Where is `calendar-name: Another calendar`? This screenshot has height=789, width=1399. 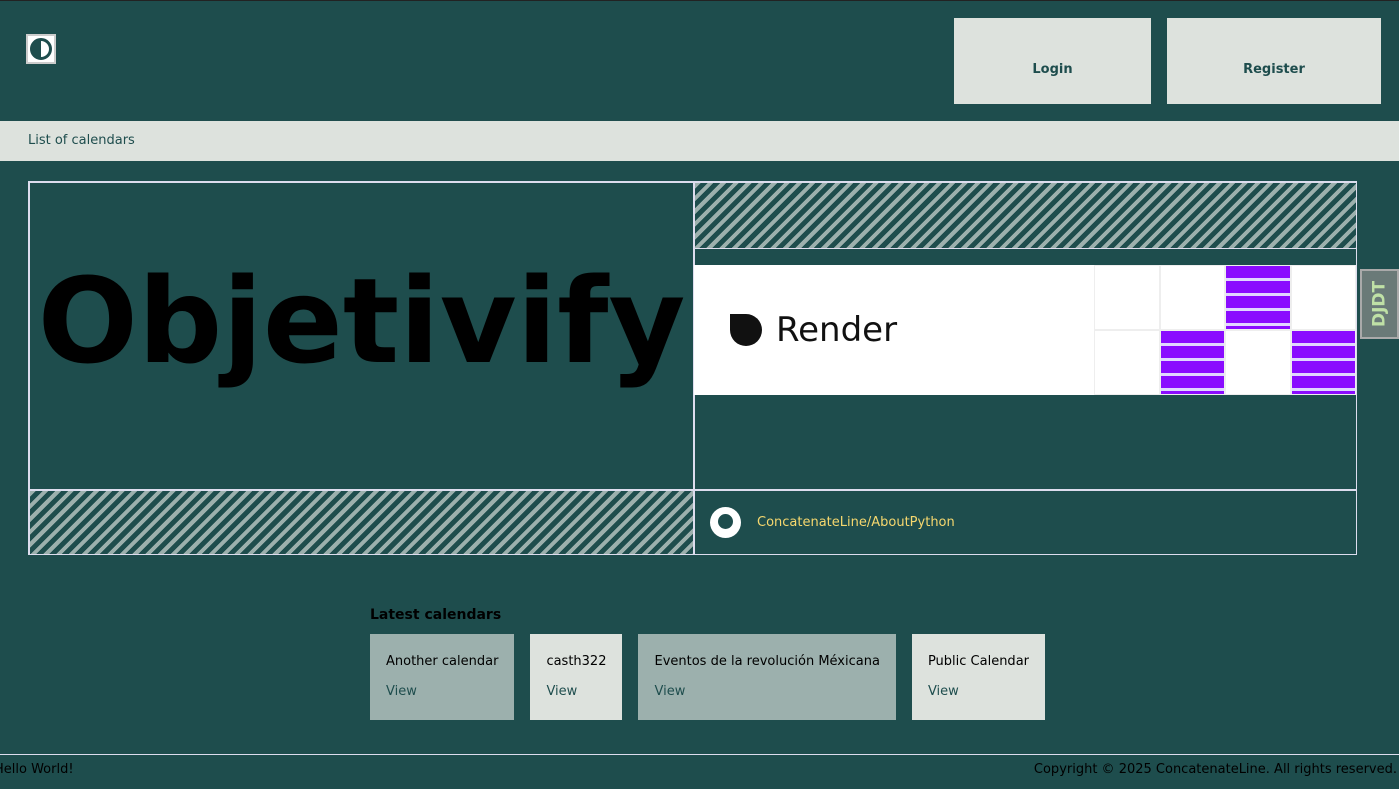
calendar-name: Another calendar is located at coordinates (442, 661).